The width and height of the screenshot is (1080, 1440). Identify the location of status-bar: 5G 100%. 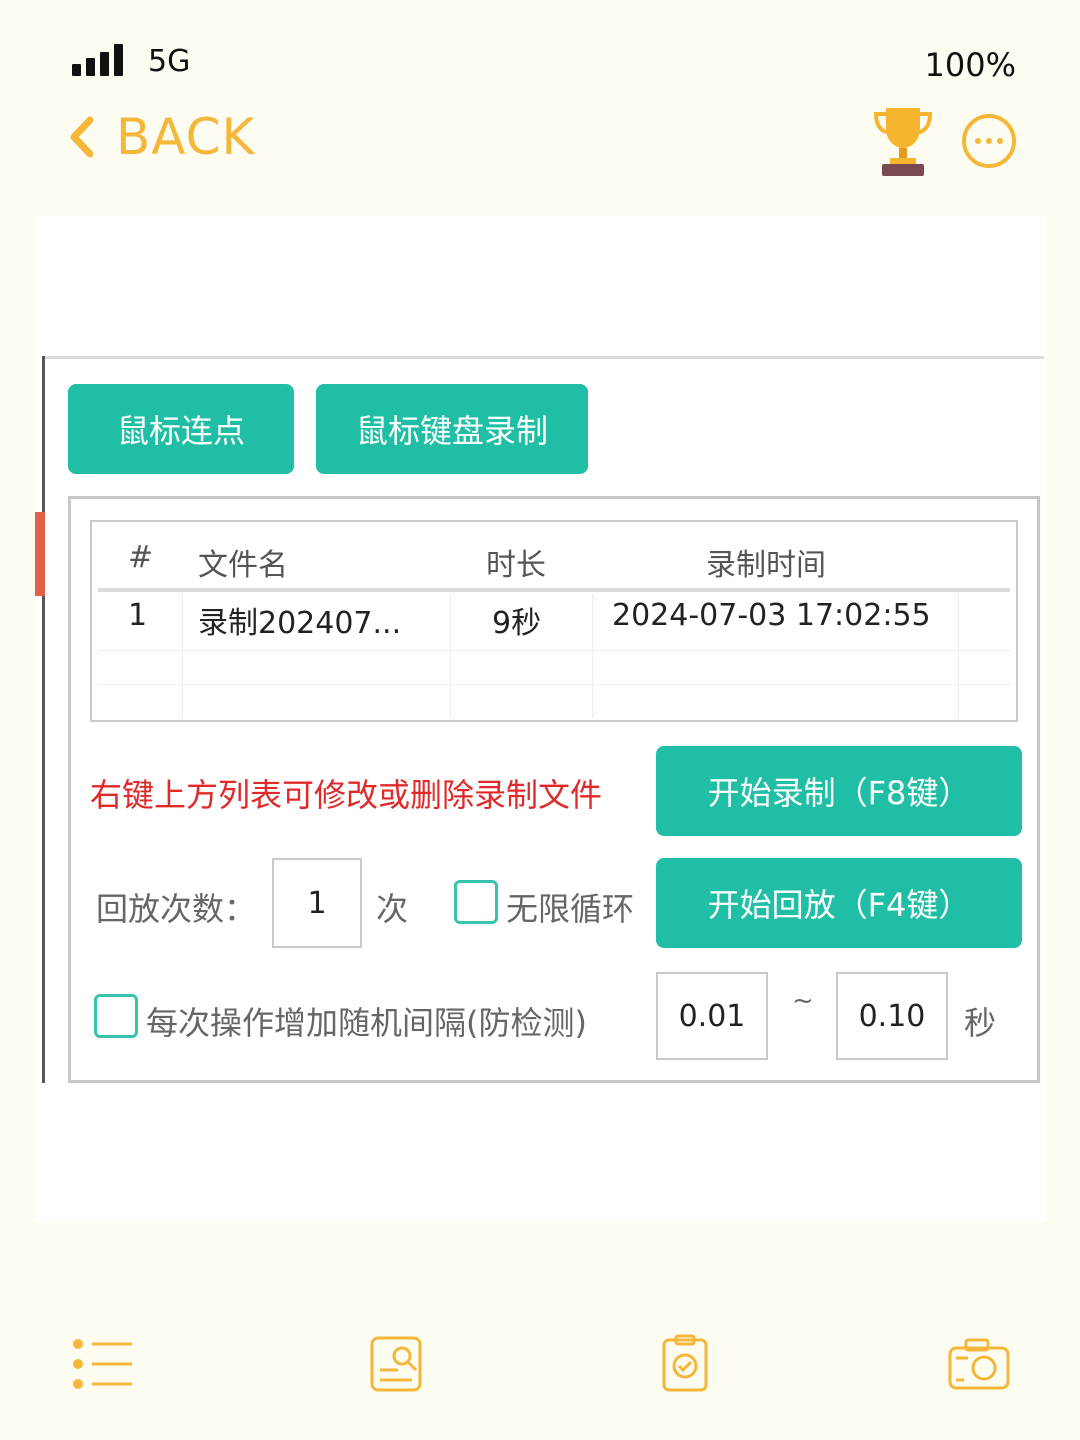
(540, 50).